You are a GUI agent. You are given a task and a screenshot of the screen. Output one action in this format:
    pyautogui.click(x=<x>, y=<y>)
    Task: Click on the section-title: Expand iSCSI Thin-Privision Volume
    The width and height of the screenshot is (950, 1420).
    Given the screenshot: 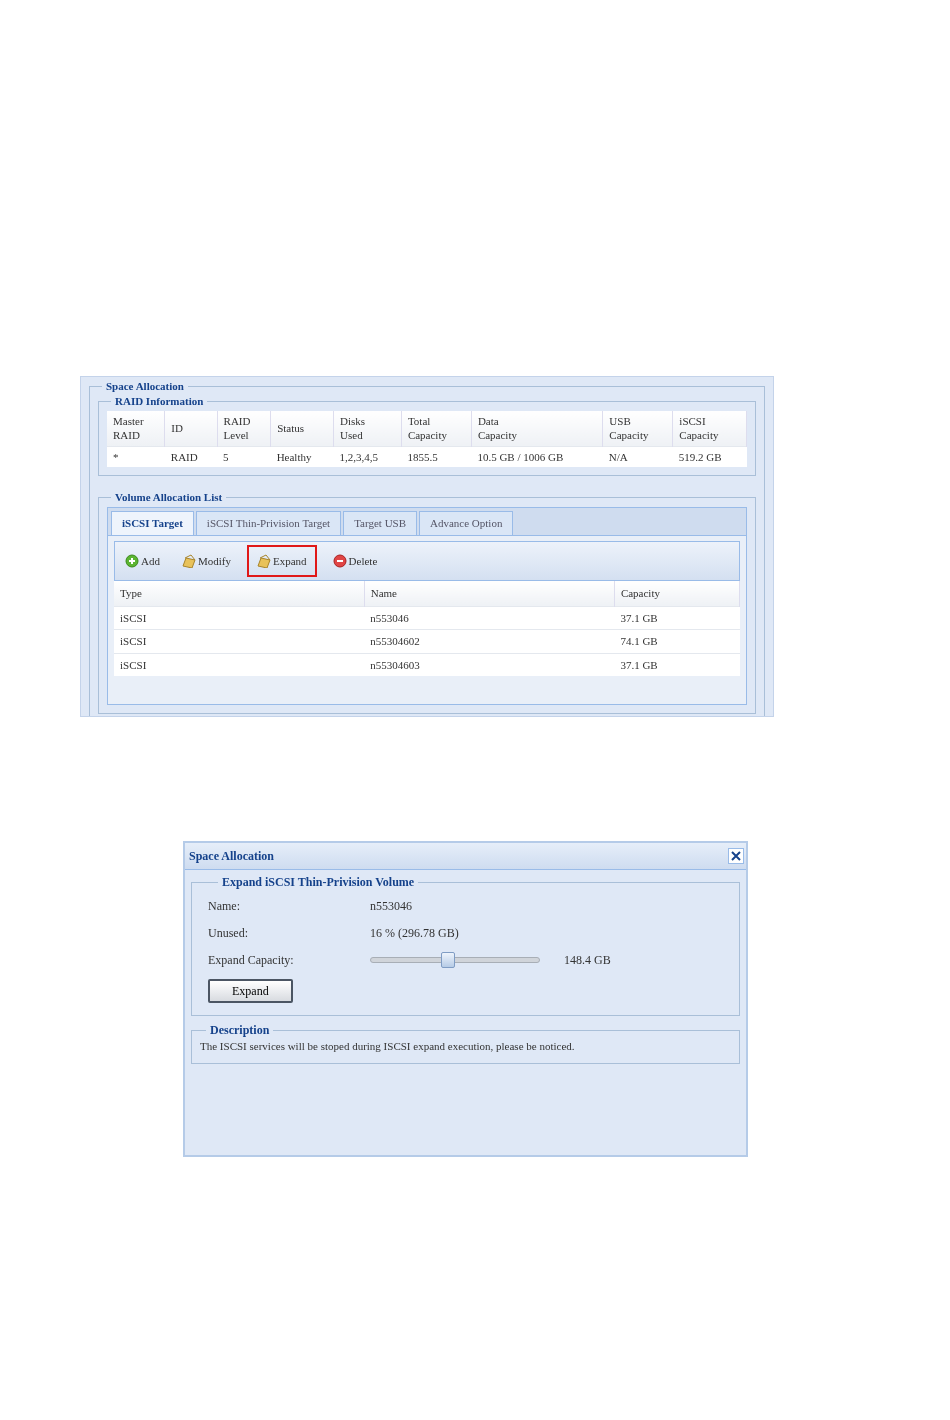 What is the action you would take?
    pyautogui.click(x=318, y=882)
    